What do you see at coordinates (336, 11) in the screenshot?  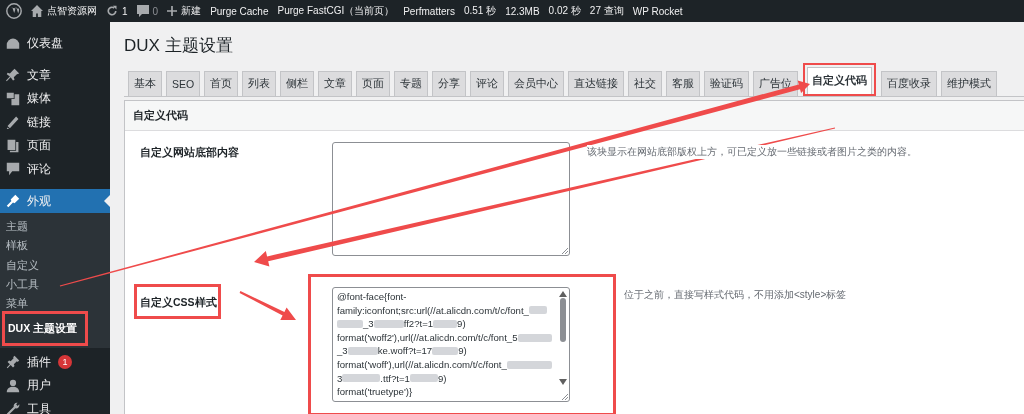 I see `toolbar-link: Purge FastCGI（当前页）` at bounding box center [336, 11].